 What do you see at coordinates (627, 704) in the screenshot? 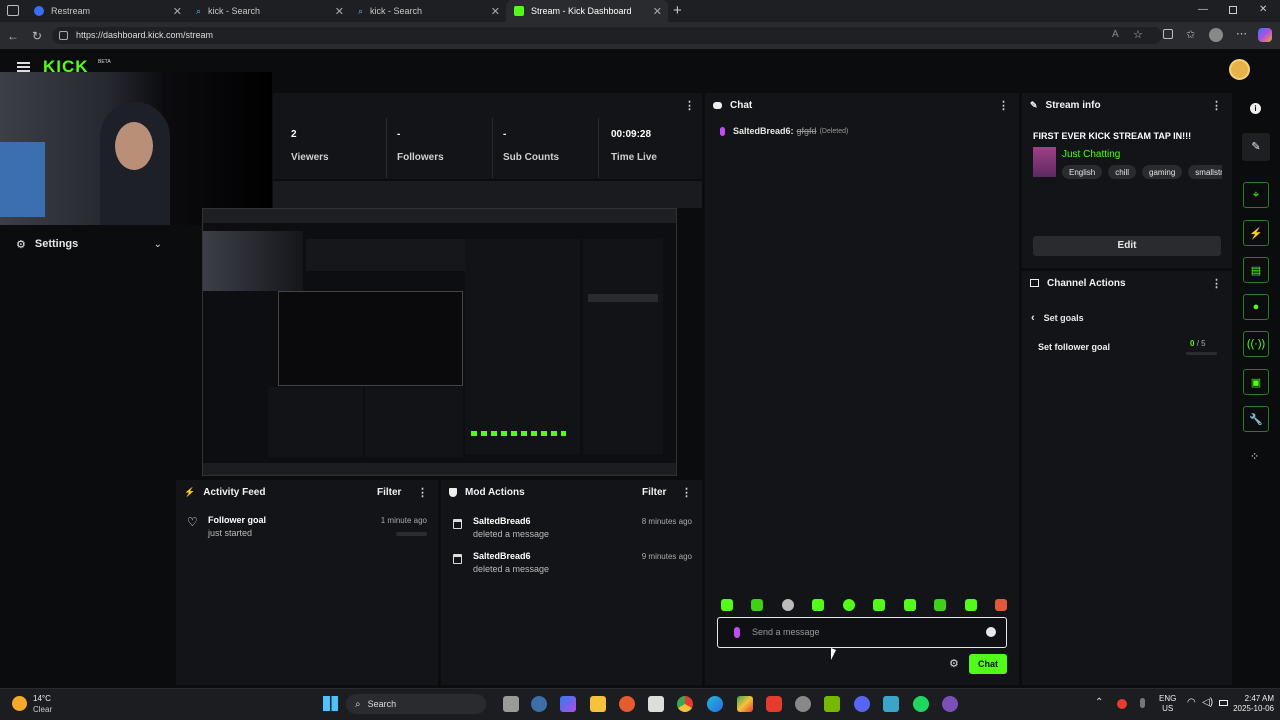
I see `media-app-icon` at bounding box center [627, 704].